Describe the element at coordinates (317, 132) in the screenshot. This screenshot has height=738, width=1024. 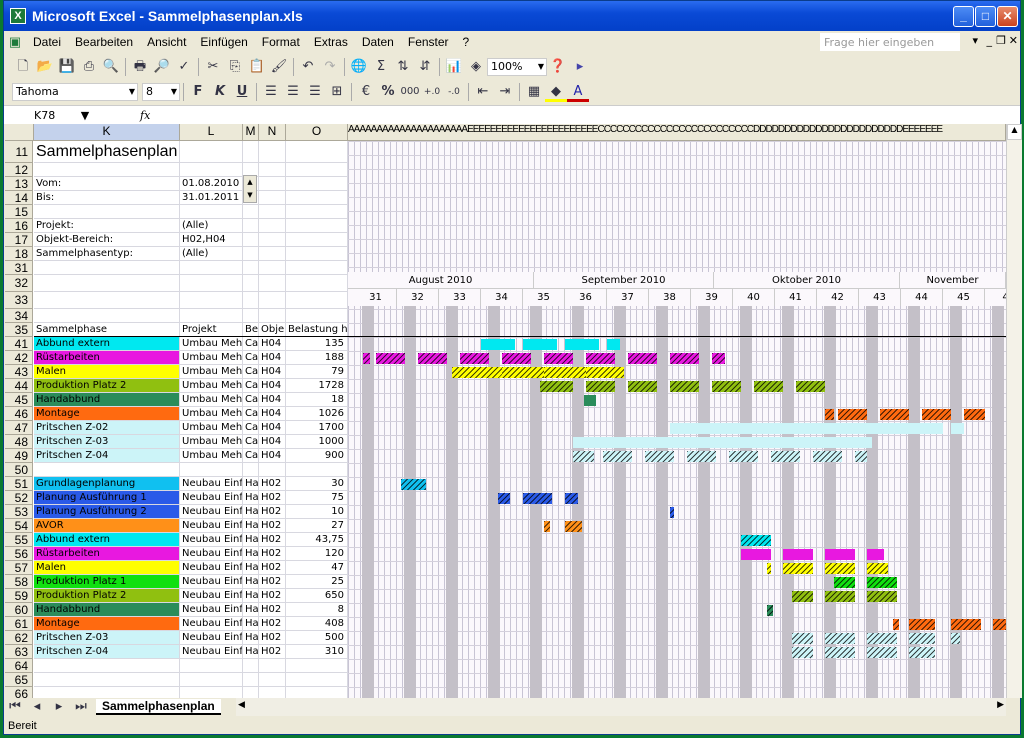
I see `column-header-o: O` at that location.